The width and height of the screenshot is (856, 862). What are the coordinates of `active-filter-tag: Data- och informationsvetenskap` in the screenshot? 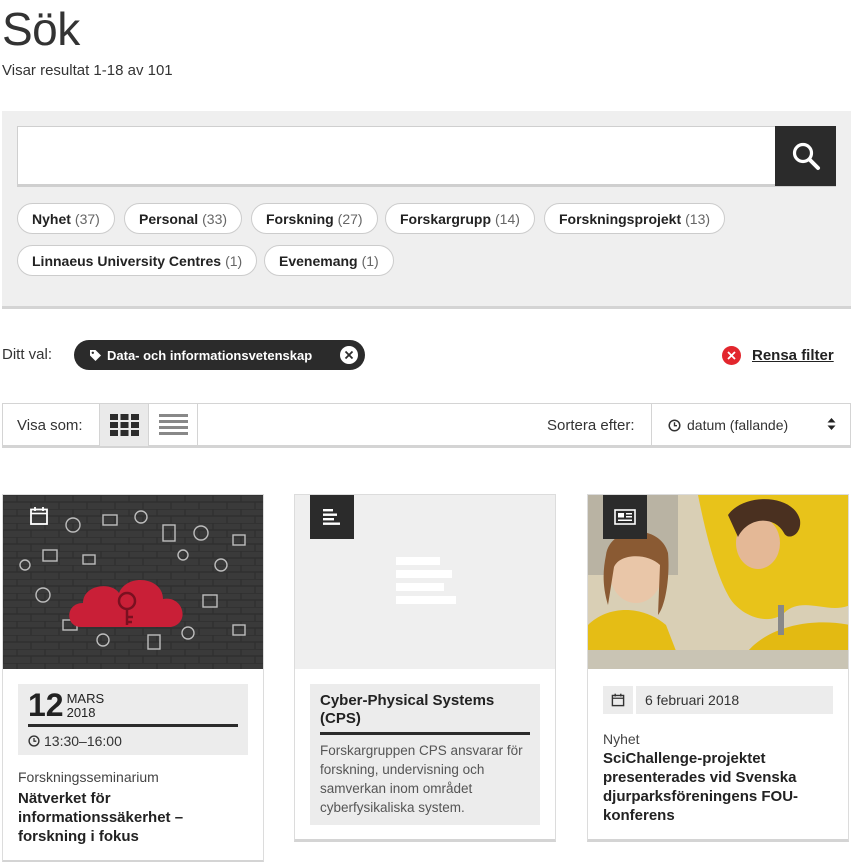 It's located at (219, 355).